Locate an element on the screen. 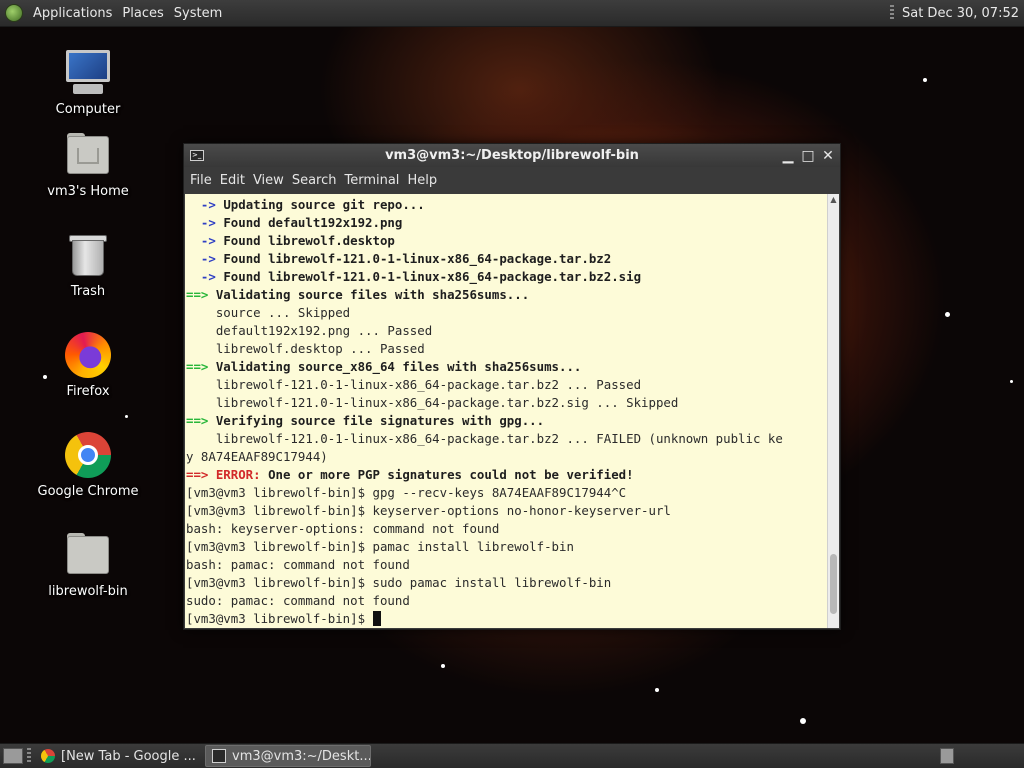  panel-handle is located at coordinates (891, 13).